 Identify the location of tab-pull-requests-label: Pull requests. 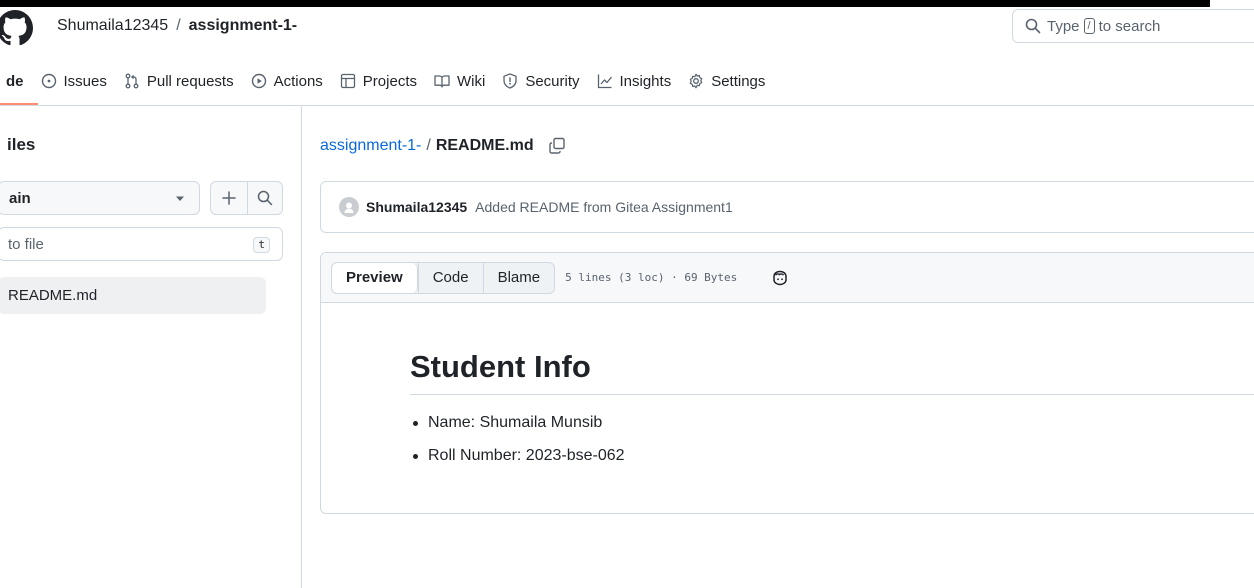
(190, 81).